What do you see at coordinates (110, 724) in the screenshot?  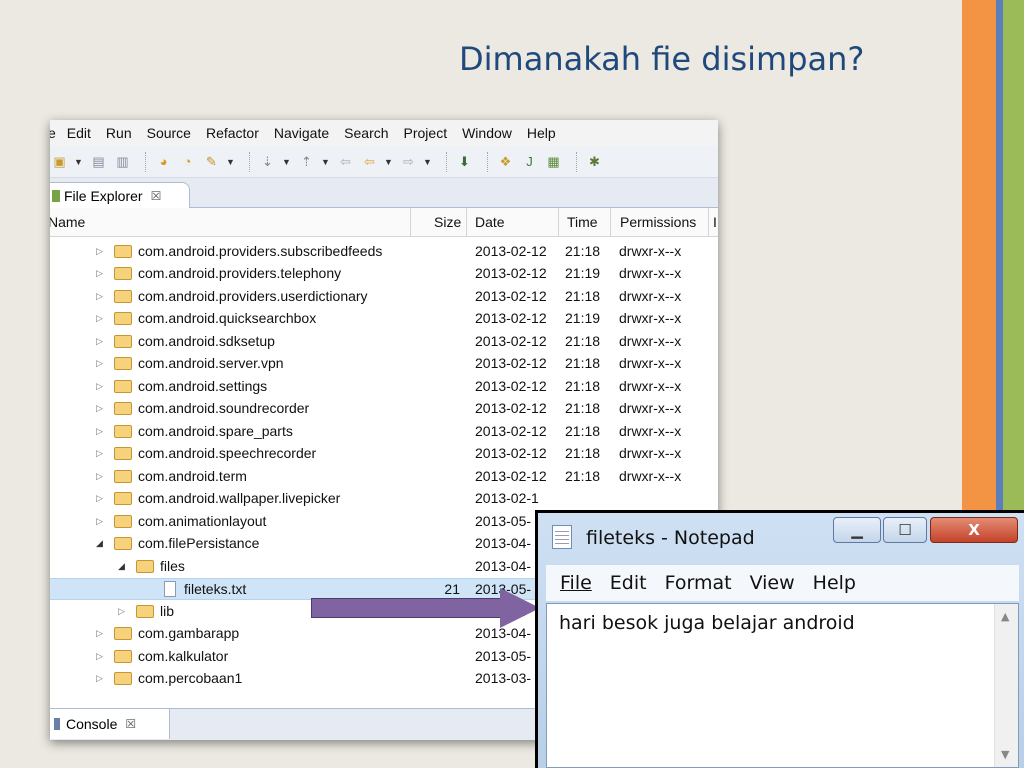 I see `tab-console: Console ☒` at bounding box center [110, 724].